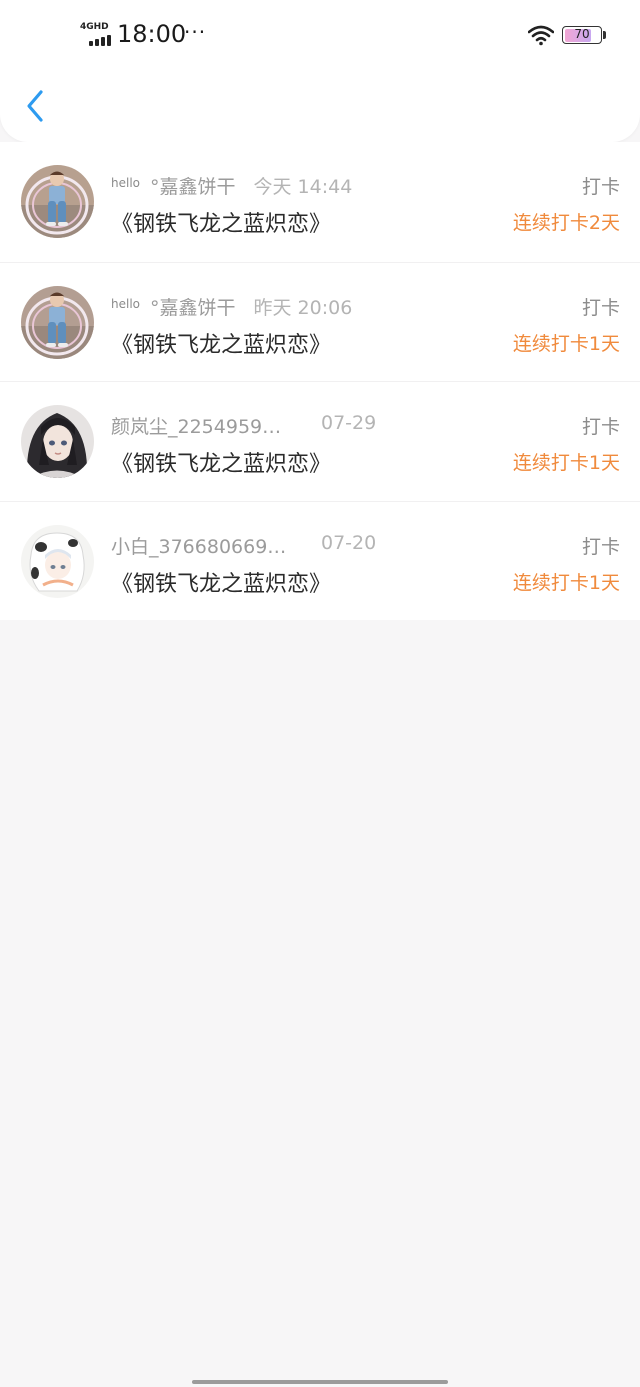  What do you see at coordinates (320, 441) in the screenshot?
I see `list-item: 颜岚尘_2254959… 07-29 《钢铁飞龙之蓝炽恋》 打卡 连续打卡1天` at bounding box center [320, 441].